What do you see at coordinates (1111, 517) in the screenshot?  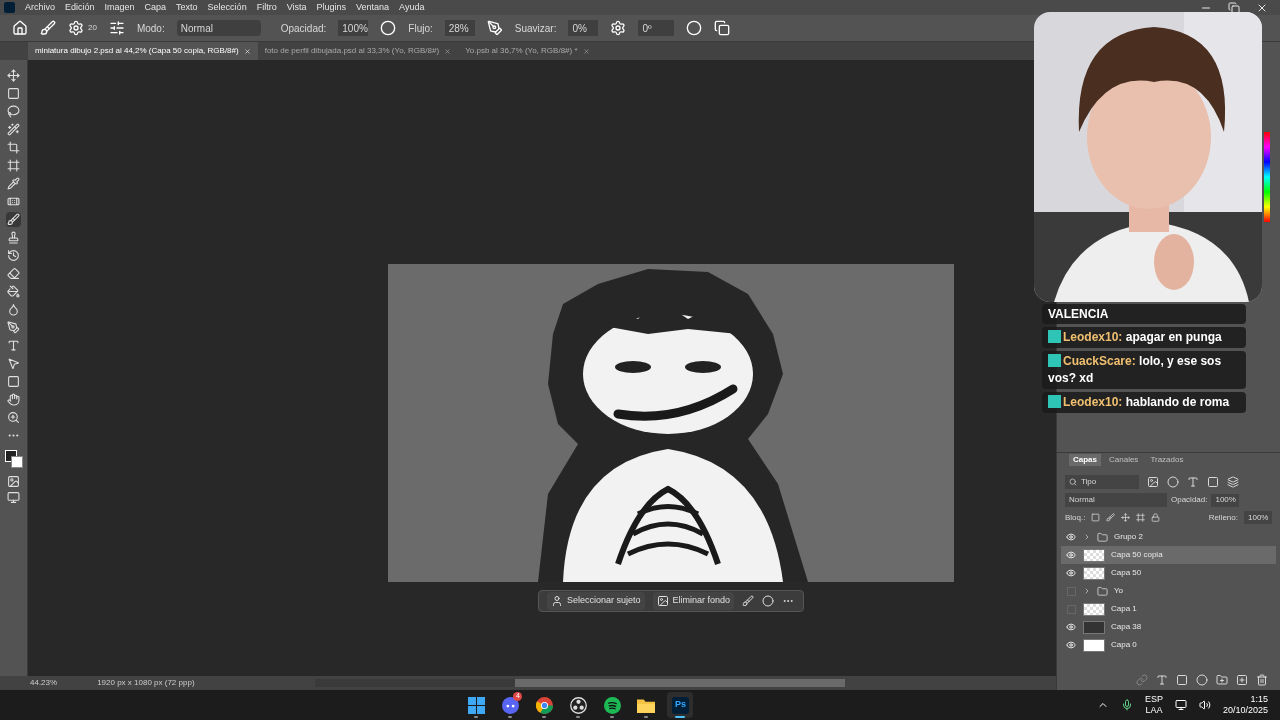 I see `lock-brush-icon` at bounding box center [1111, 517].